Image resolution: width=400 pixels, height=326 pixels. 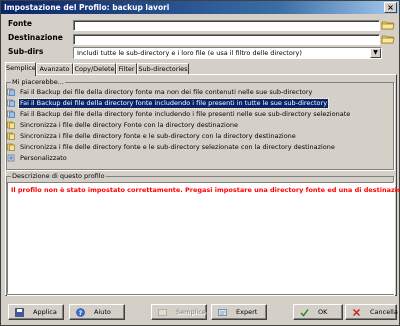 What do you see at coordinates (19, 312) in the screenshot?
I see `save-icon` at bounding box center [19, 312].